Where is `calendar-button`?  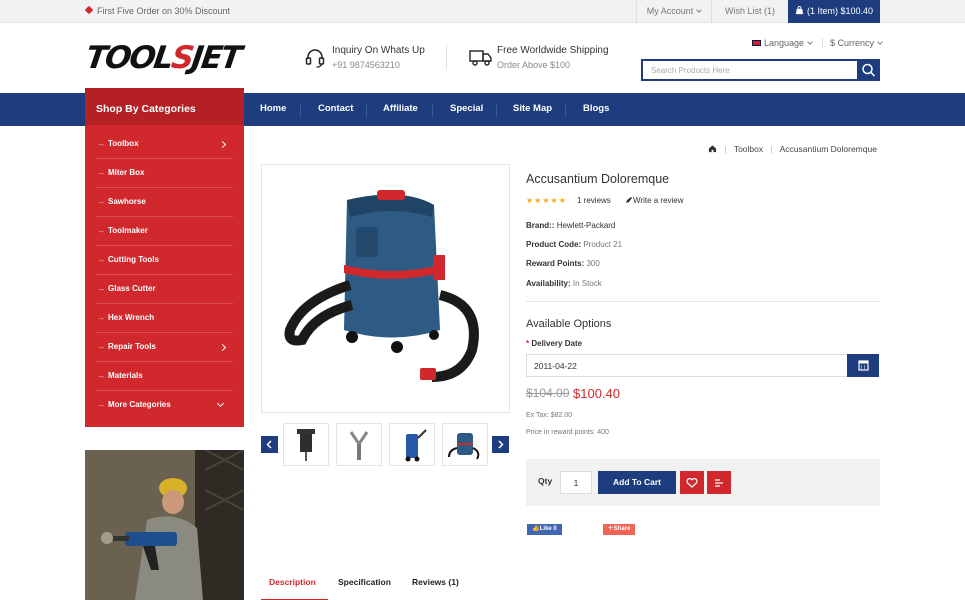 calendar-button is located at coordinates (863, 365).